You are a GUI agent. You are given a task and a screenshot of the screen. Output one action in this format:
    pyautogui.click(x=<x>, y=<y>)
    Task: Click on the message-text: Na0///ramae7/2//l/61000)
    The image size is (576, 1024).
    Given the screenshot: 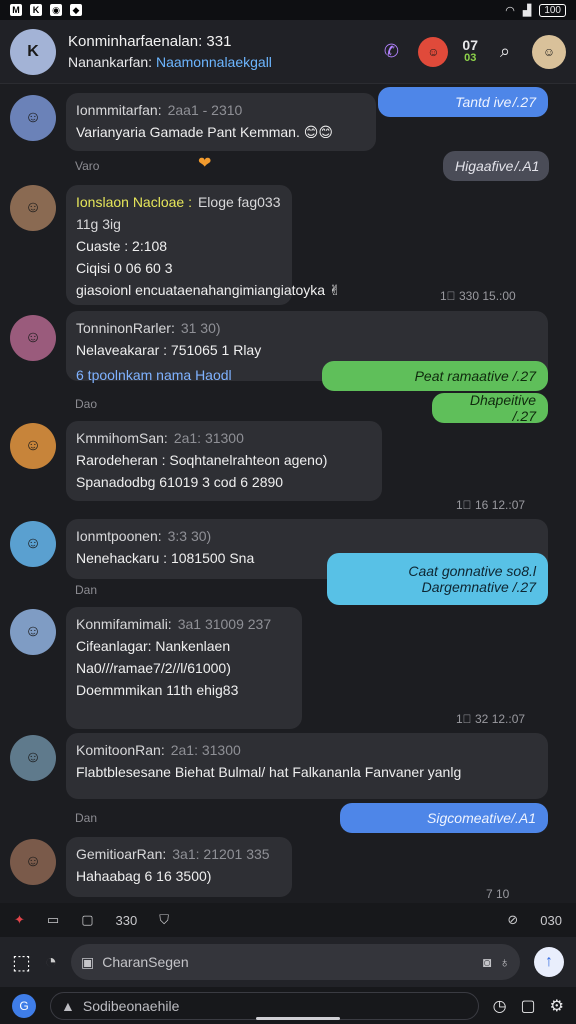 What is the action you would take?
    pyautogui.click(x=153, y=668)
    